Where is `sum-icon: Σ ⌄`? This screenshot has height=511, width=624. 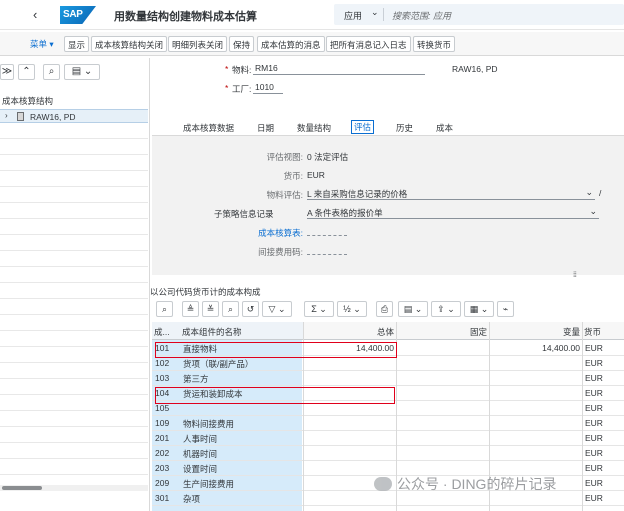 sum-icon: Σ ⌄ is located at coordinates (319, 309).